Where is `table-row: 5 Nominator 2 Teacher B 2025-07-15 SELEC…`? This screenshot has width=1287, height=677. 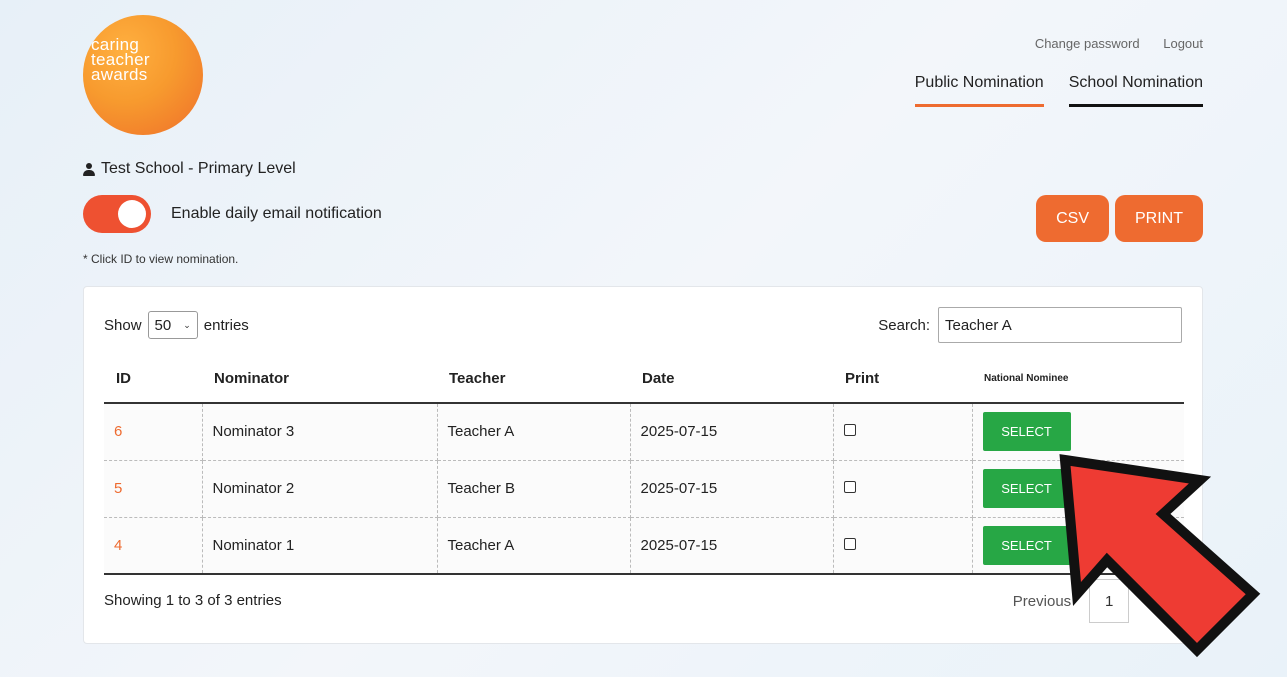
table-row: 5 Nominator 2 Teacher B 2025-07-15 SELEC… is located at coordinates (644, 489).